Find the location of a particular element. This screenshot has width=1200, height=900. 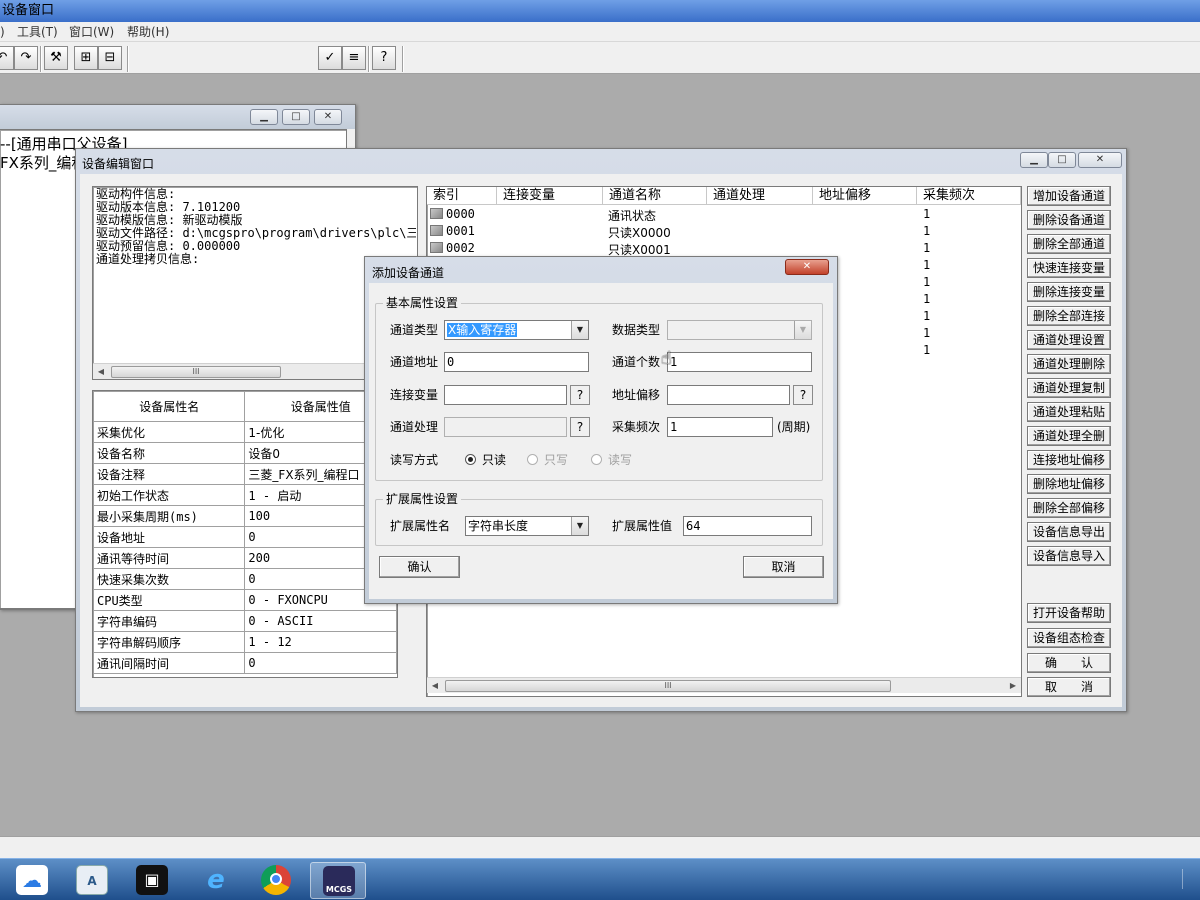

table-row: 初始工作状态 1 - 启动 is located at coordinates (245, 495).